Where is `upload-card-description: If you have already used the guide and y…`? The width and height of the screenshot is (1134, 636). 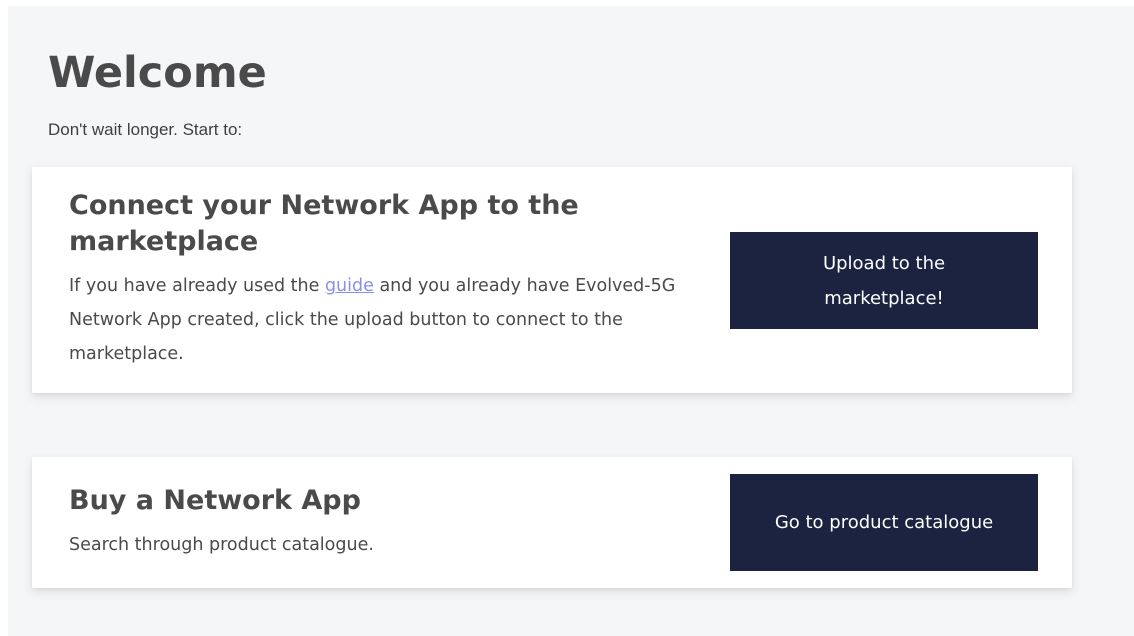
upload-card-description: If you have already used the guide and y… is located at coordinates (389, 320).